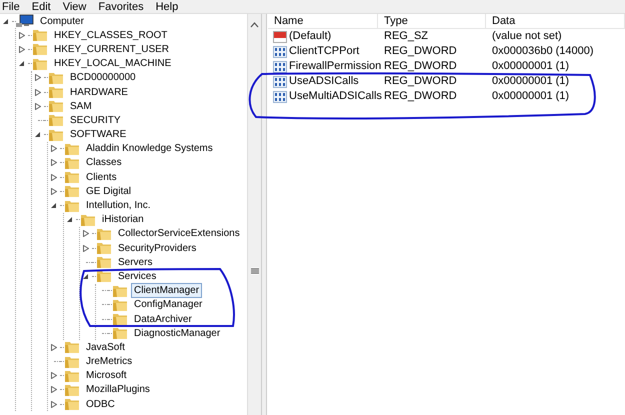 The height and width of the screenshot is (415, 625). I want to click on tree-item: Computer, so click(62, 21).